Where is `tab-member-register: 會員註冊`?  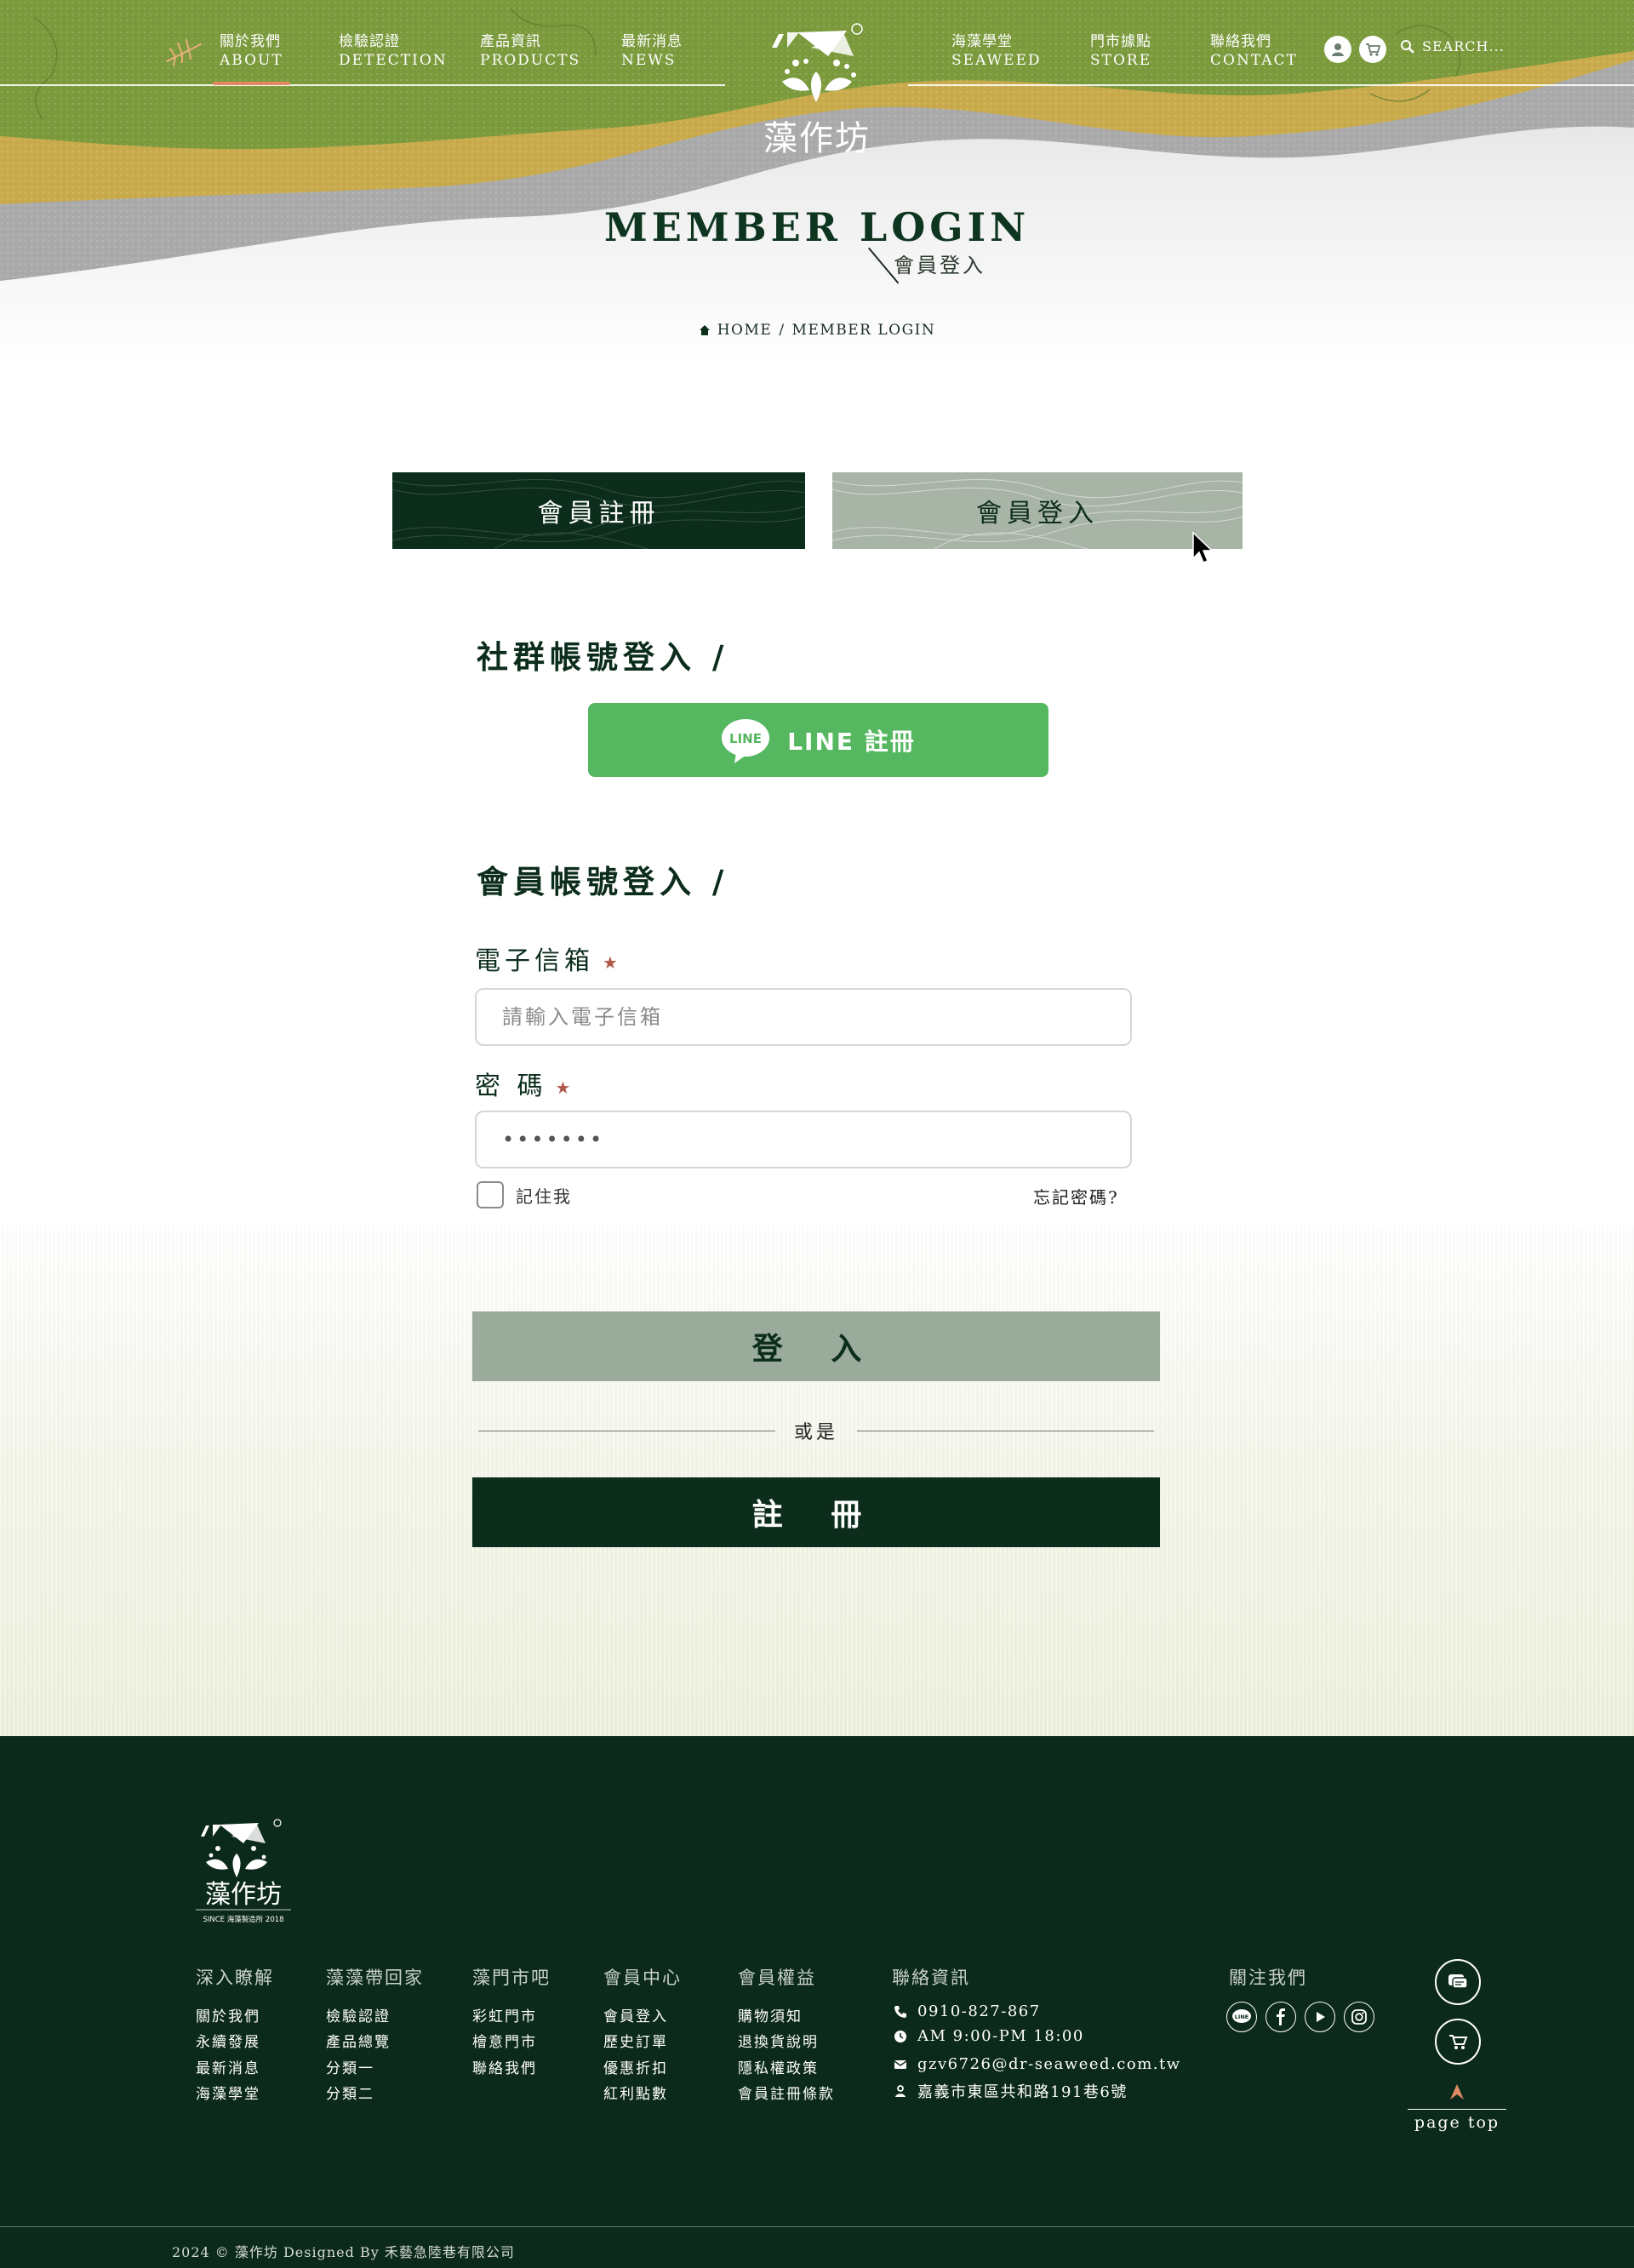 tab-member-register: 會員註冊 is located at coordinates (599, 510).